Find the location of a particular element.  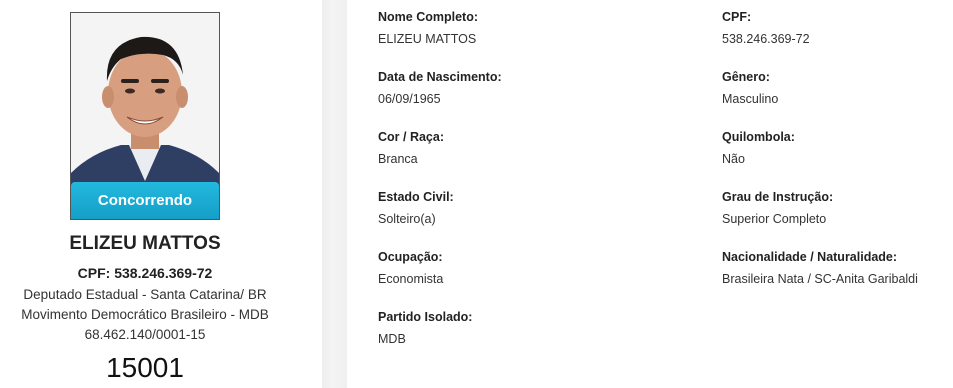

field-ocupacao: Ocupação: Economista is located at coordinates (410, 268).